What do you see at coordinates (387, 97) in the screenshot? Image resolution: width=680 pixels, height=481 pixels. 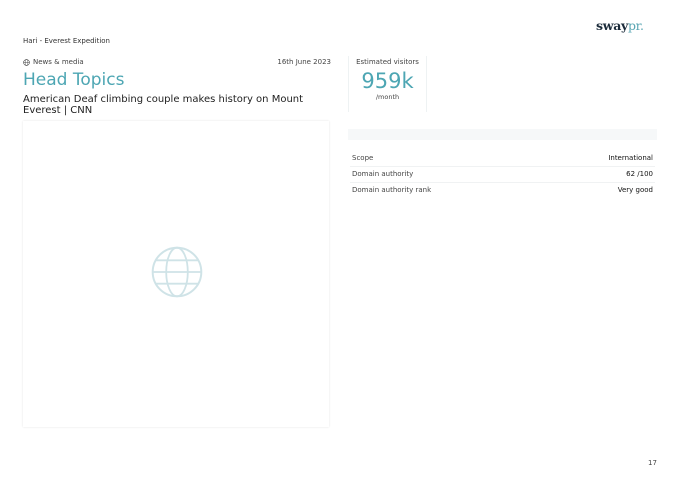 I see `visitors-unit: /month` at bounding box center [387, 97].